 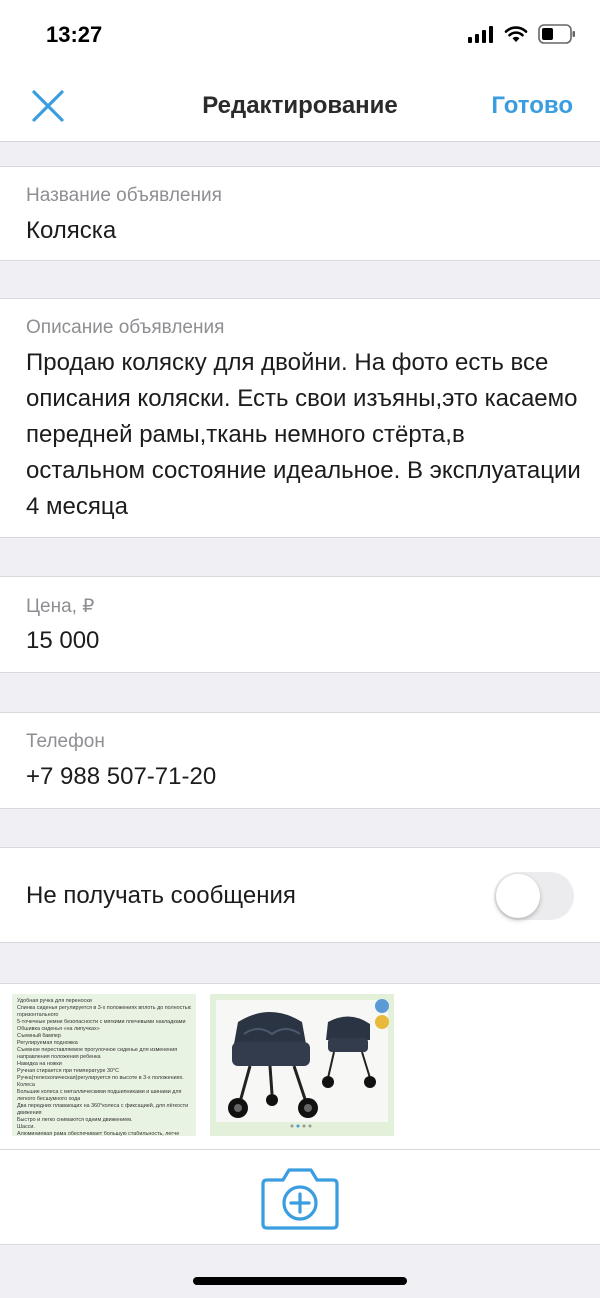 What do you see at coordinates (68, 1071) in the screenshot?
I see `photo-text-line: Ручная стирается при температуре 30°С` at bounding box center [68, 1071].